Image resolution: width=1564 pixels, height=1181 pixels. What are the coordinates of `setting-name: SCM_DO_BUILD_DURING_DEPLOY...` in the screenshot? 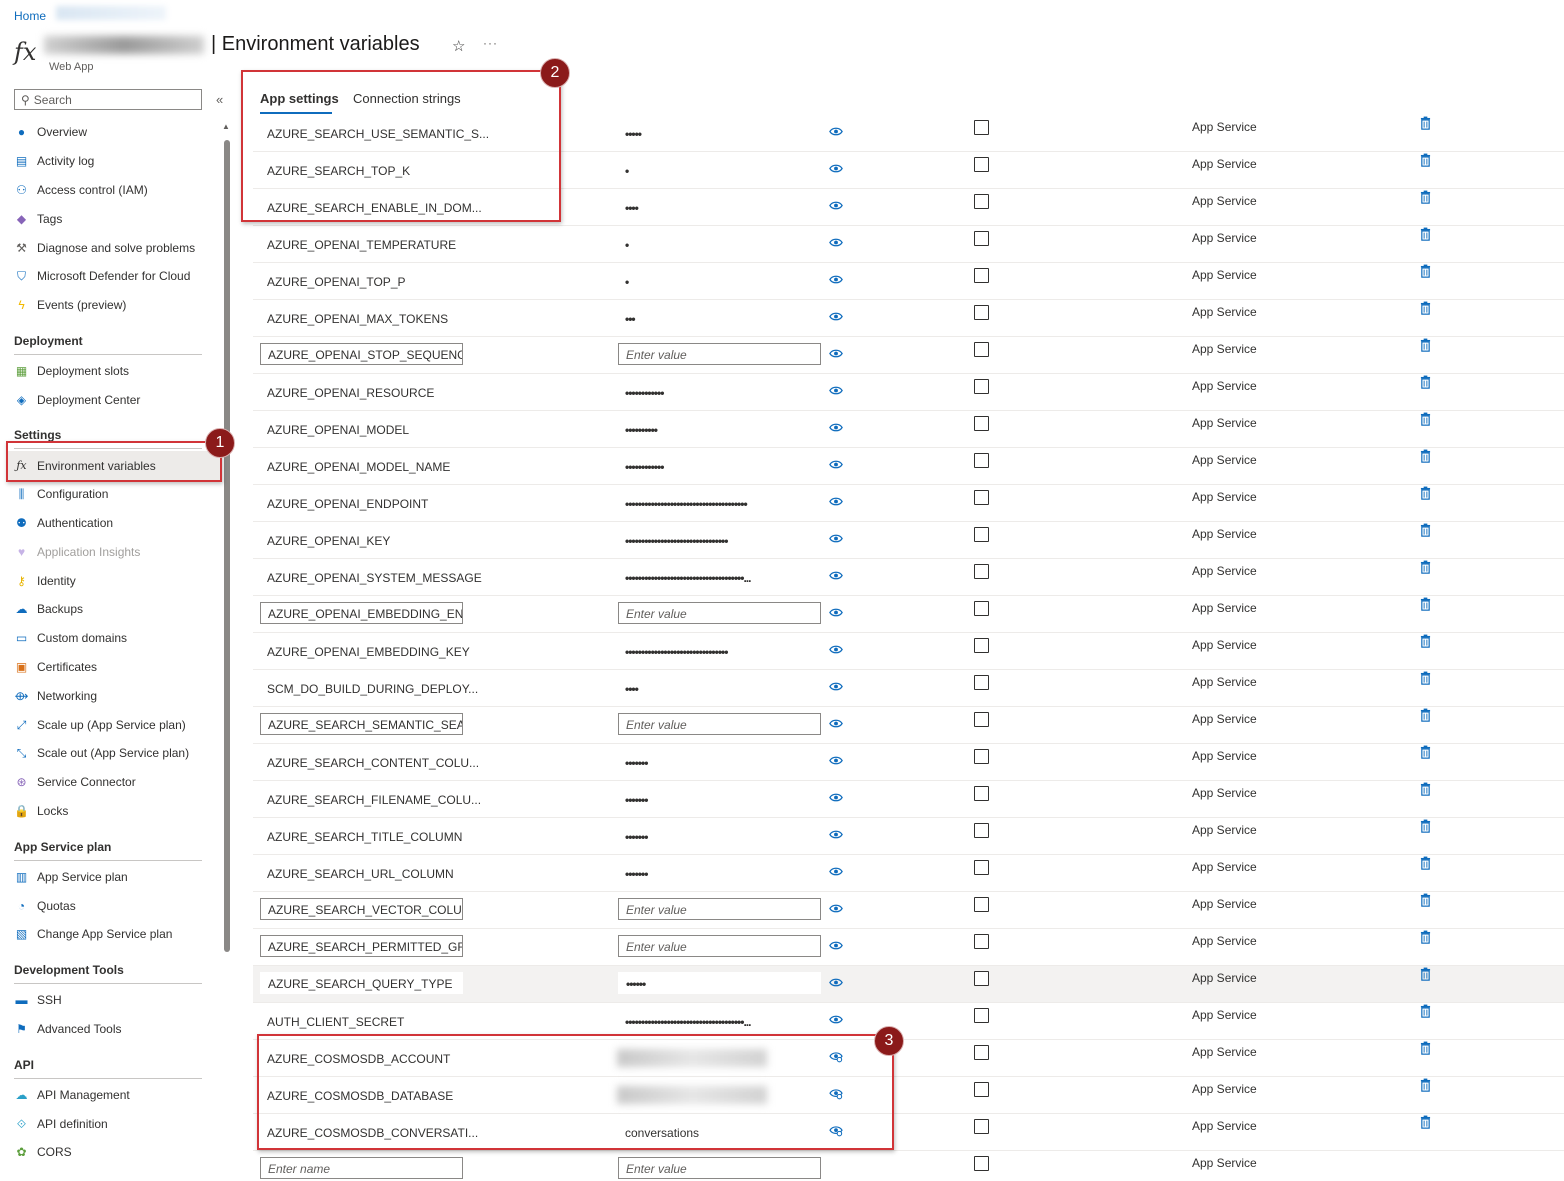 It's located at (372, 689).